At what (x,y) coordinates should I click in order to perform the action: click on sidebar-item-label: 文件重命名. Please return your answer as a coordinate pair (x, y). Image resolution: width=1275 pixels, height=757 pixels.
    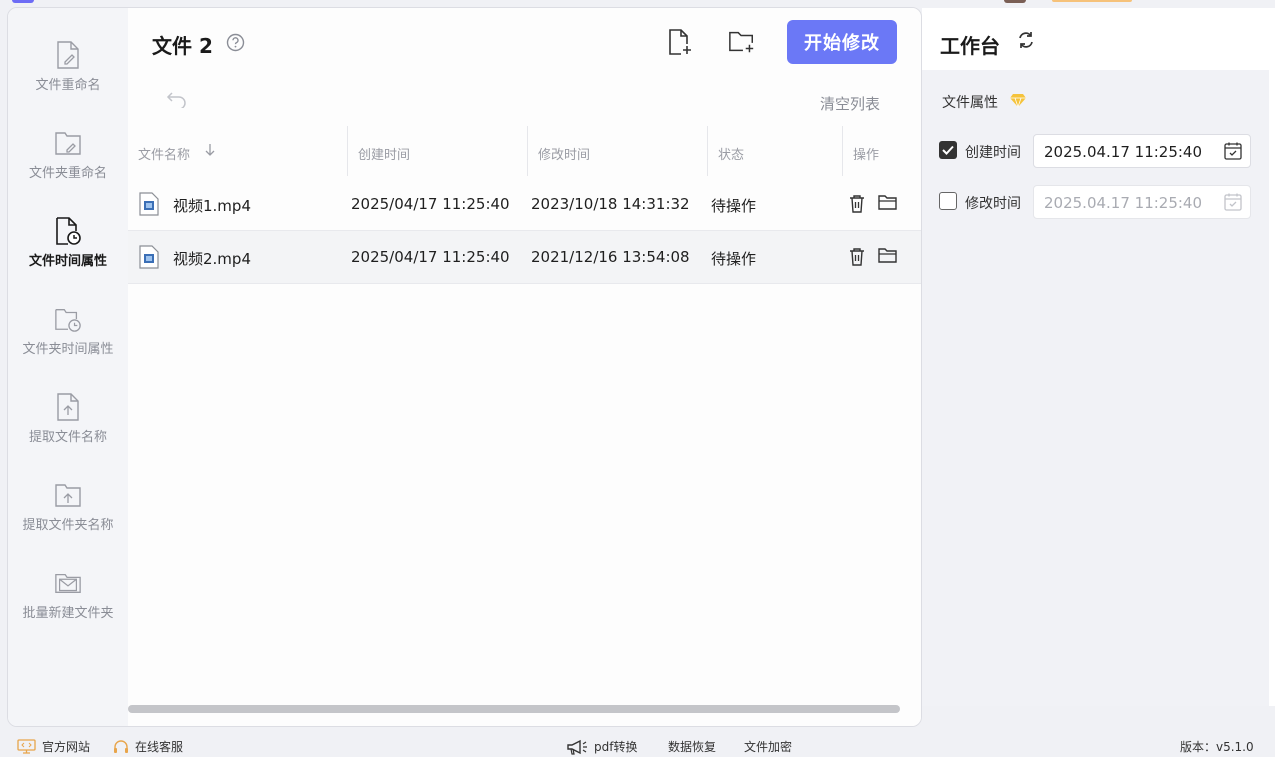
    Looking at the image, I should click on (68, 85).